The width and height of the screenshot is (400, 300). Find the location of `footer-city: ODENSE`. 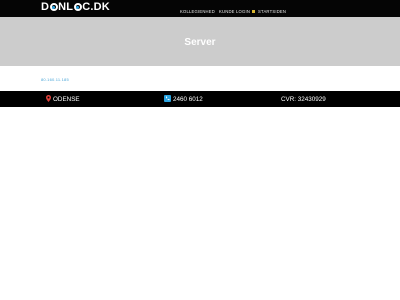

footer-city: ODENSE is located at coordinates (66, 99).